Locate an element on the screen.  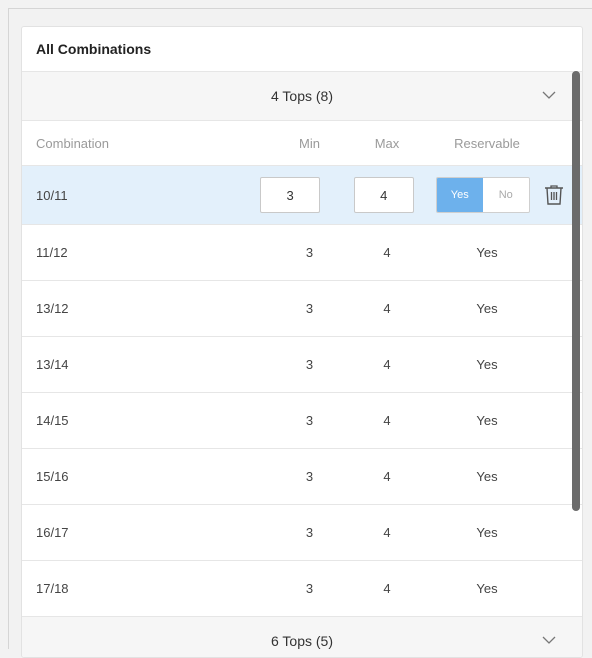
table-row: 13/12 3 4 Yes is located at coordinates (302, 309).